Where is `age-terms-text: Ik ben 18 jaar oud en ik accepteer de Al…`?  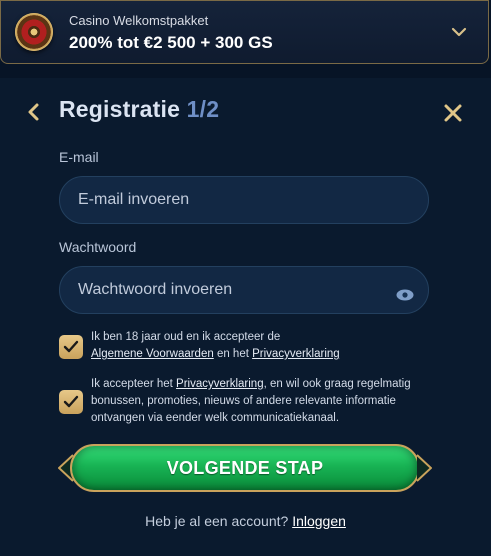 age-terms-text: Ik ben 18 jaar oud en ik accepteer de Al… is located at coordinates (261, 346).